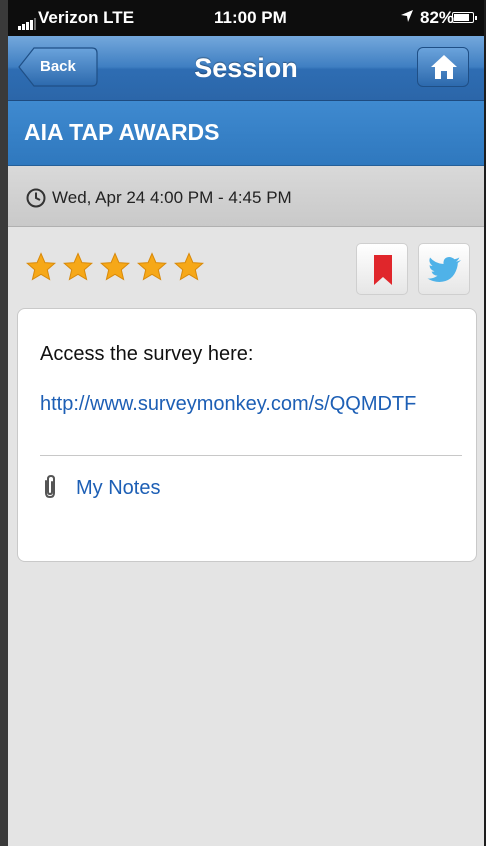 The height and width of the screenshot is (846, 486). I want to click on home-icon, so click(444, 67).